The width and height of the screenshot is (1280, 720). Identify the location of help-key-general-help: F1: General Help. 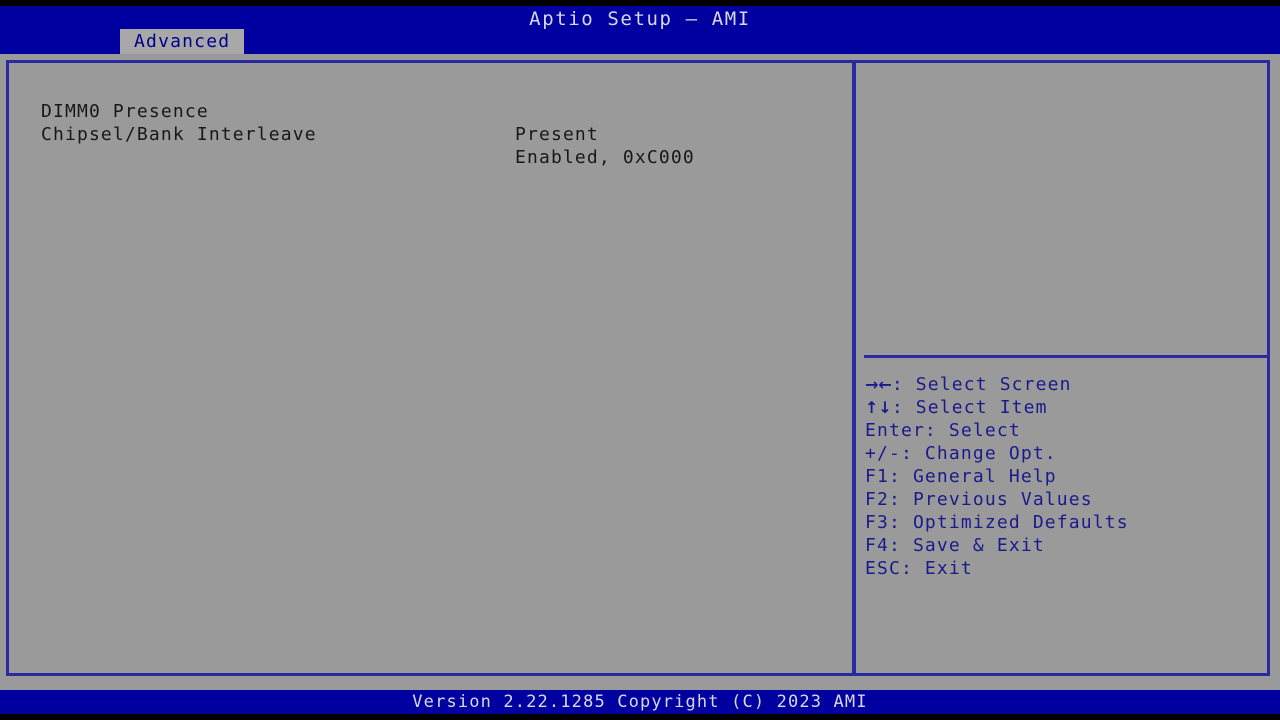
(961, 476).